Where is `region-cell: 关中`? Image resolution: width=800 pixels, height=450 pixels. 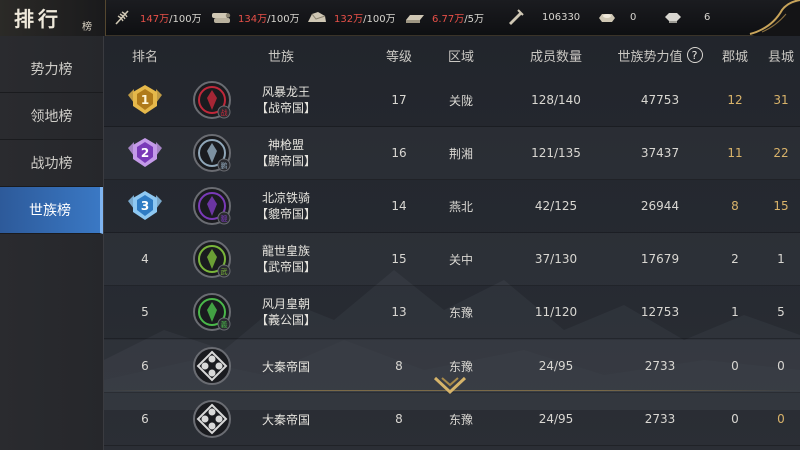
region-cell: 关中 is located at coordinates (460, 259).